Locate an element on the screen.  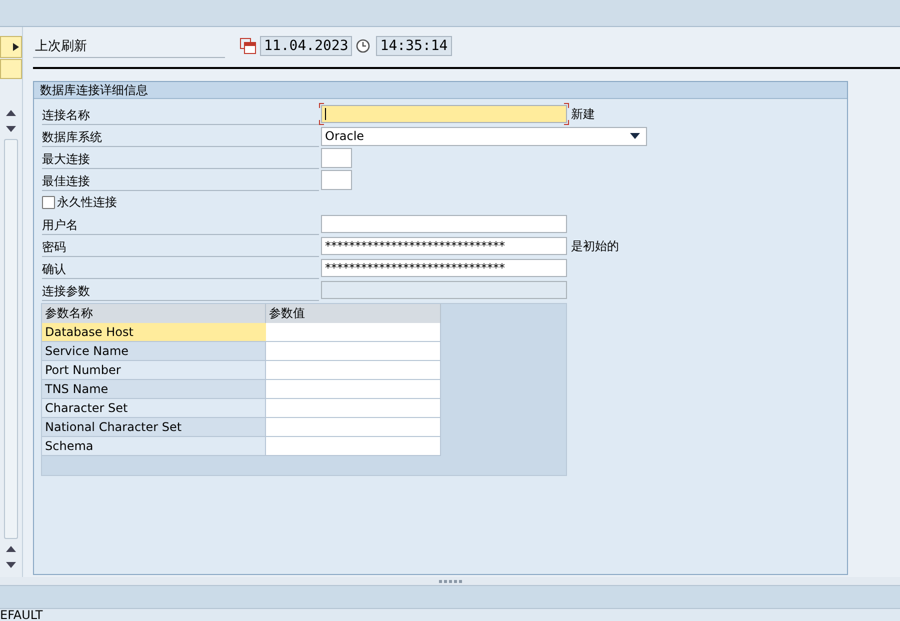
right-arrow-icon is located at coordinates (16, 47).